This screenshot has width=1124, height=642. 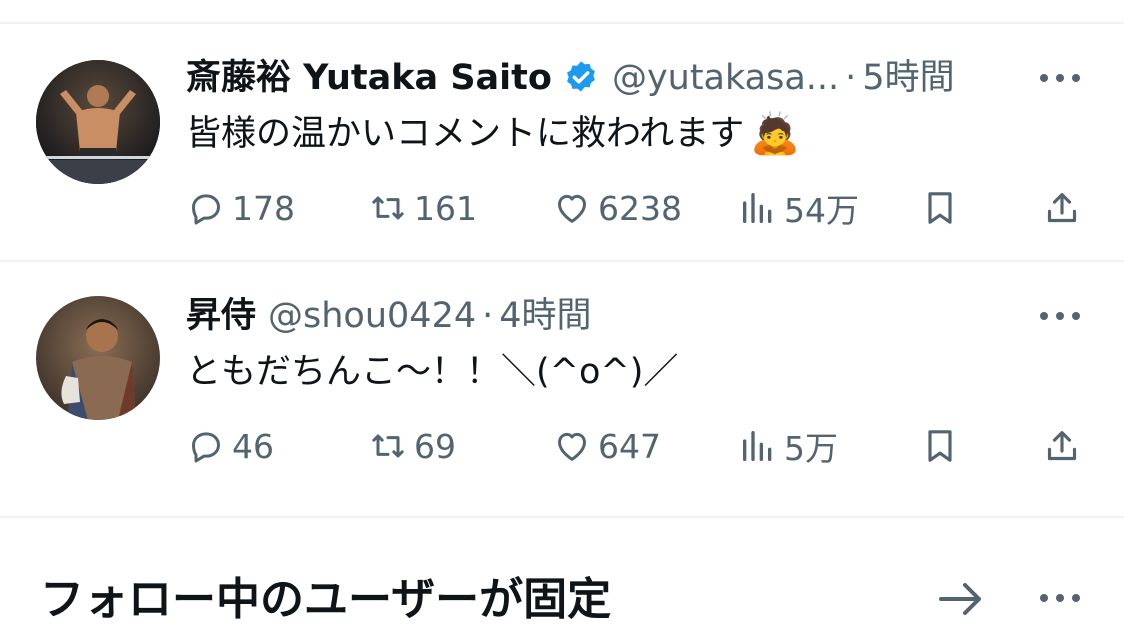 What do you see at coordinates (369, 78) in the screenshot?
I see `display-name: 斎藤裕 Yutaka Saito` at bounding box center [369, 78].